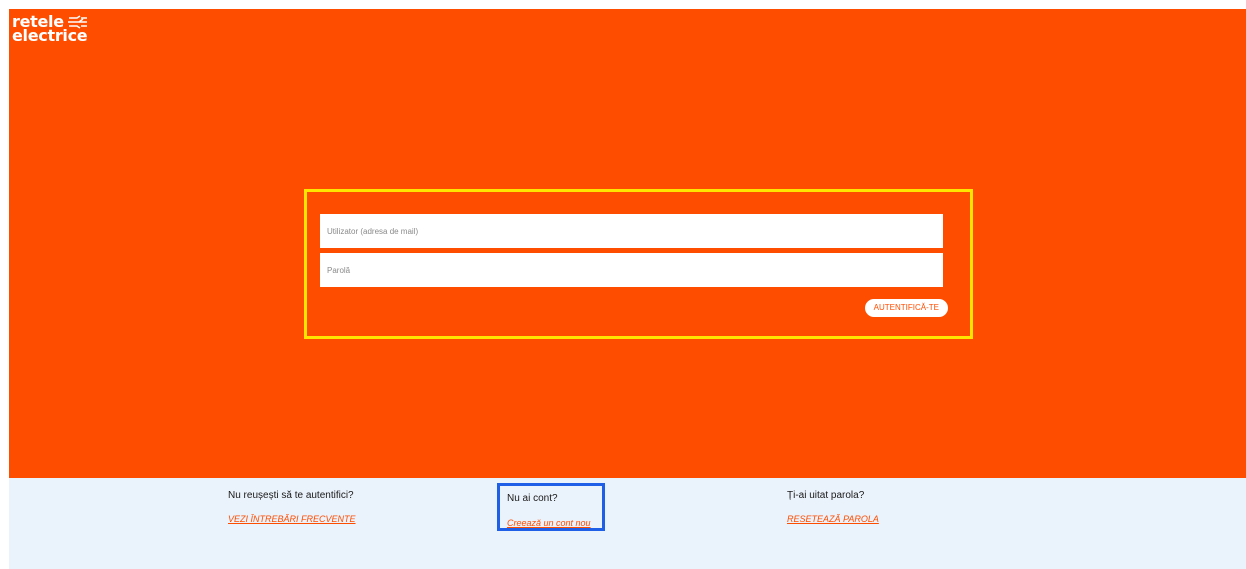 This screenshot has width=1246, height=569. Describe the element at coordinates (291, 495) in the screenshot. I see `help-question: Nu reușești să te autentifici?` at that location.